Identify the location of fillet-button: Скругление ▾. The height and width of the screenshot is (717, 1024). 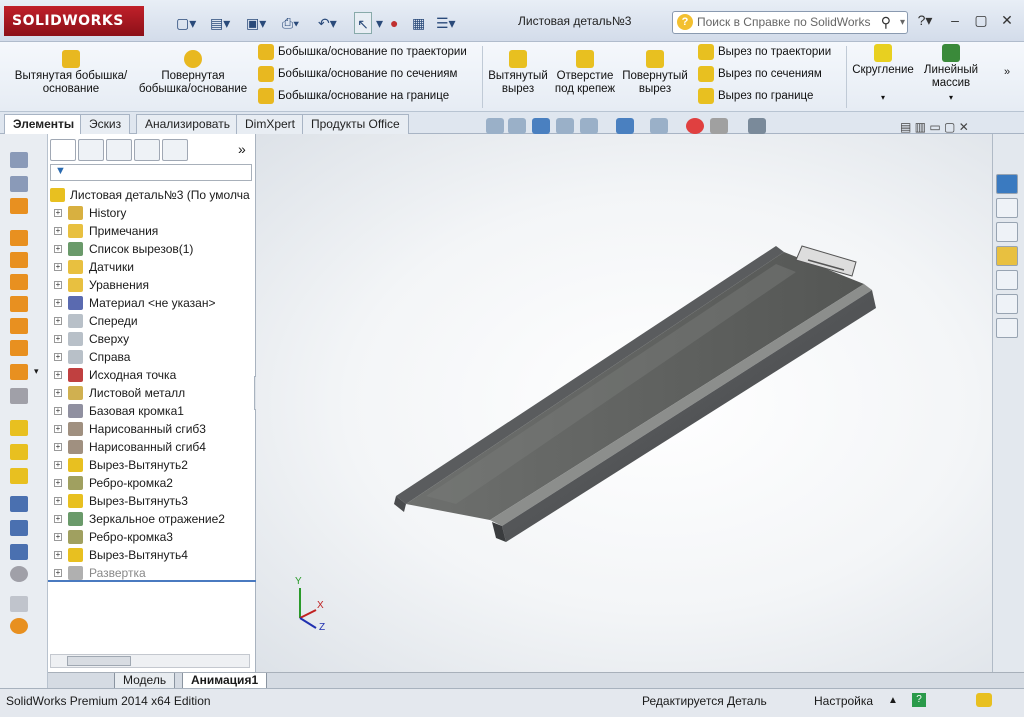
(883, 74).